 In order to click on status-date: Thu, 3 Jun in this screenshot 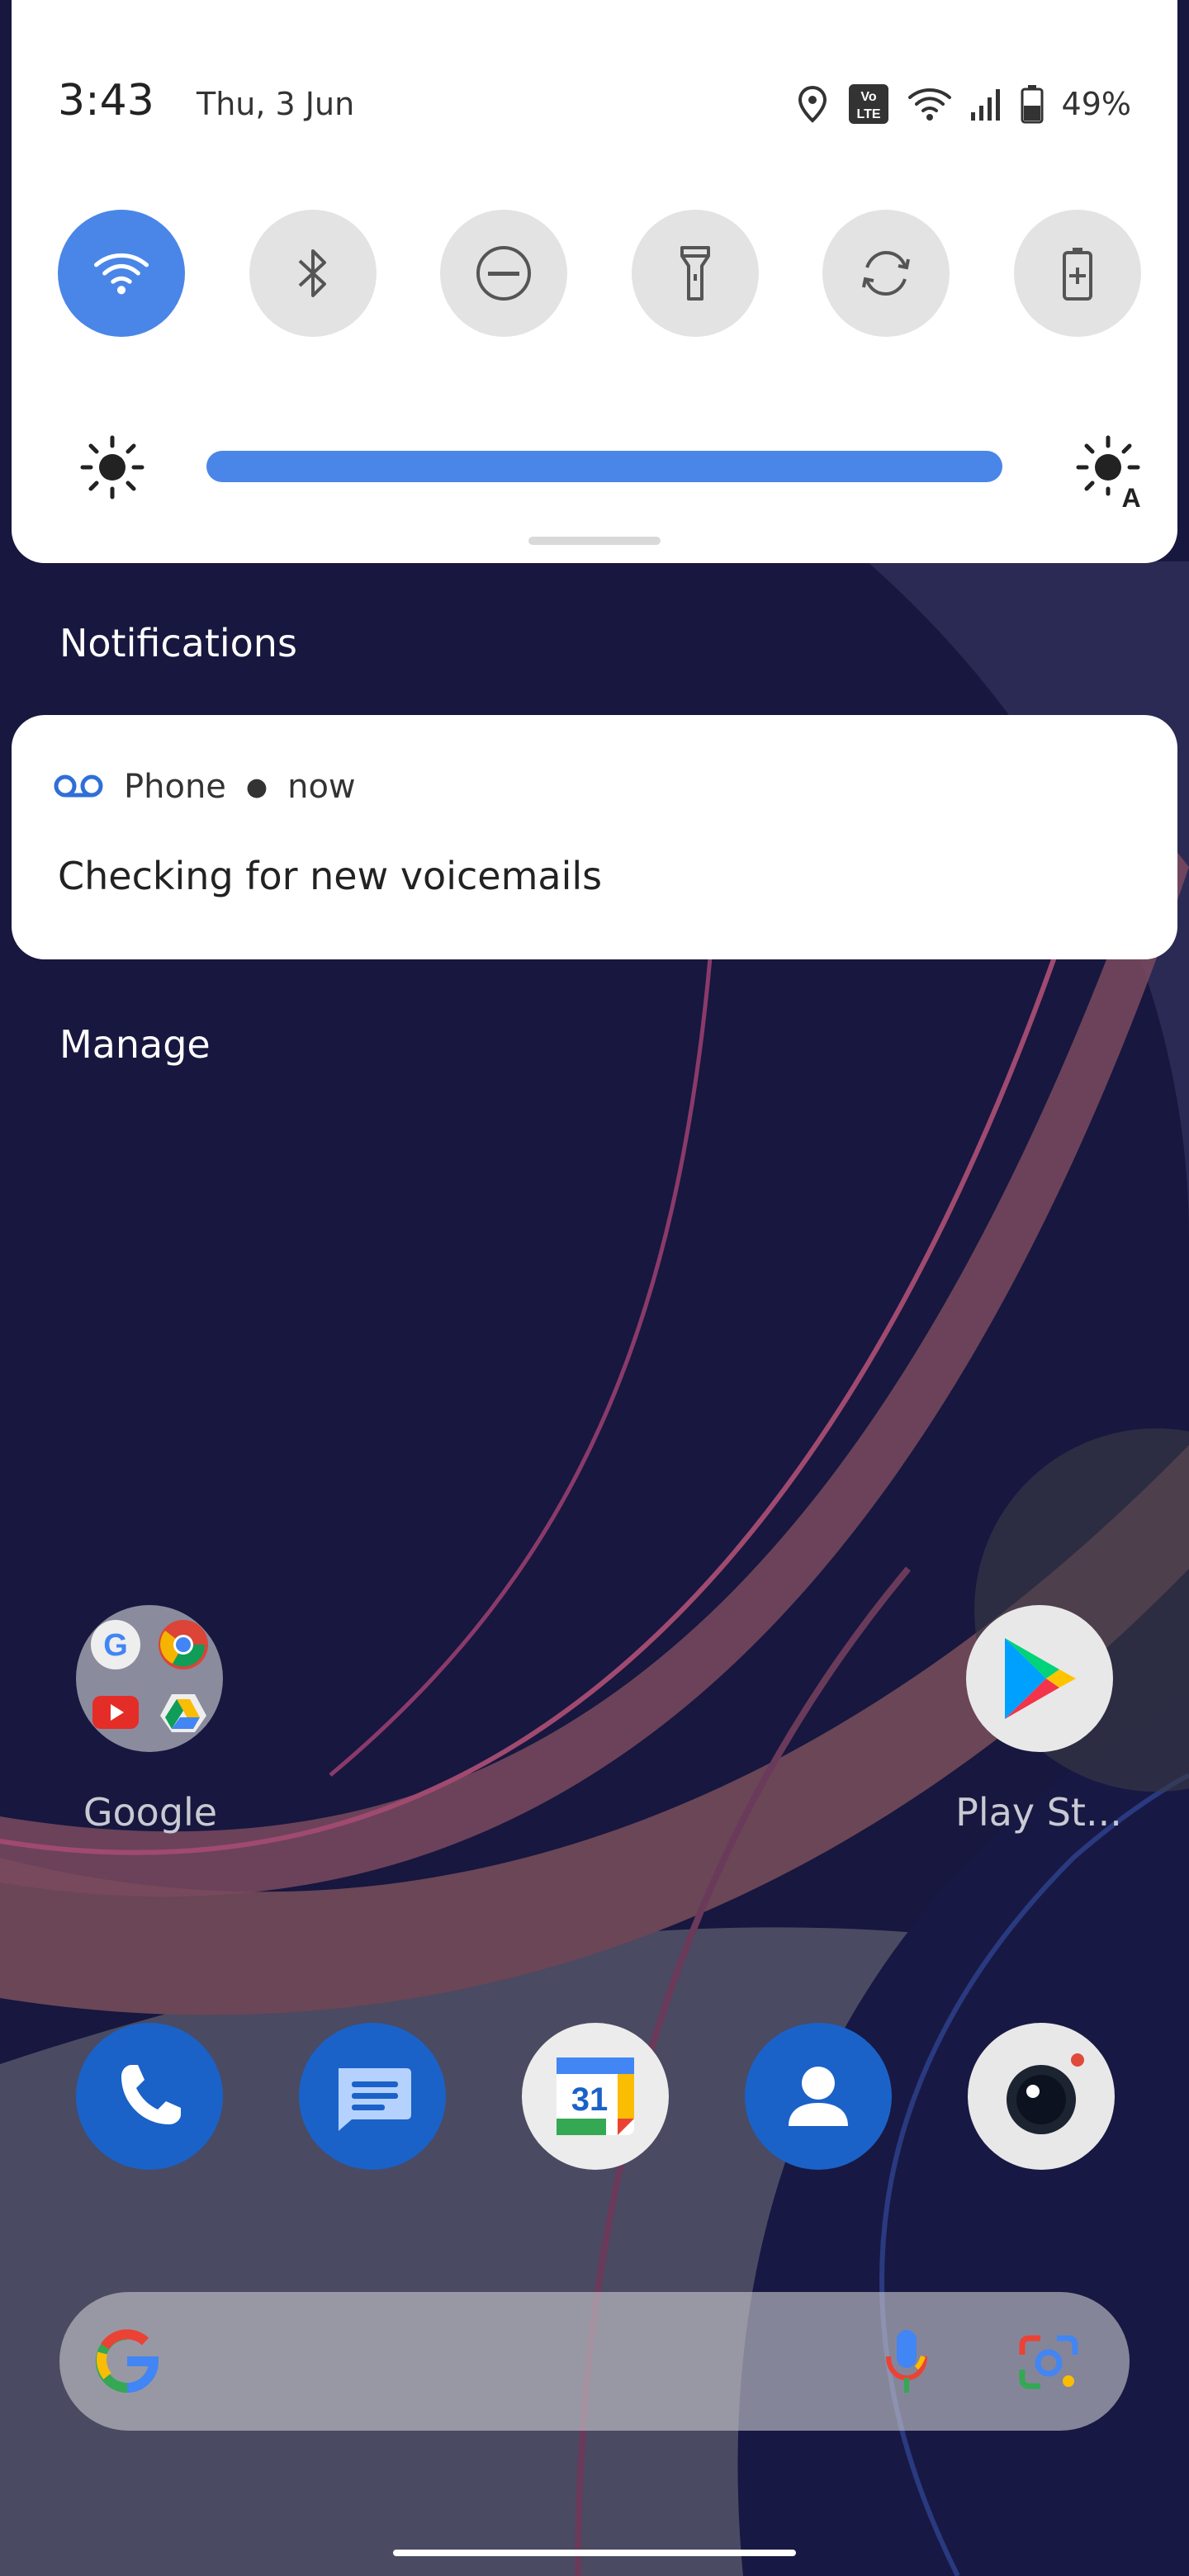, I will do `click(275, 104)`.